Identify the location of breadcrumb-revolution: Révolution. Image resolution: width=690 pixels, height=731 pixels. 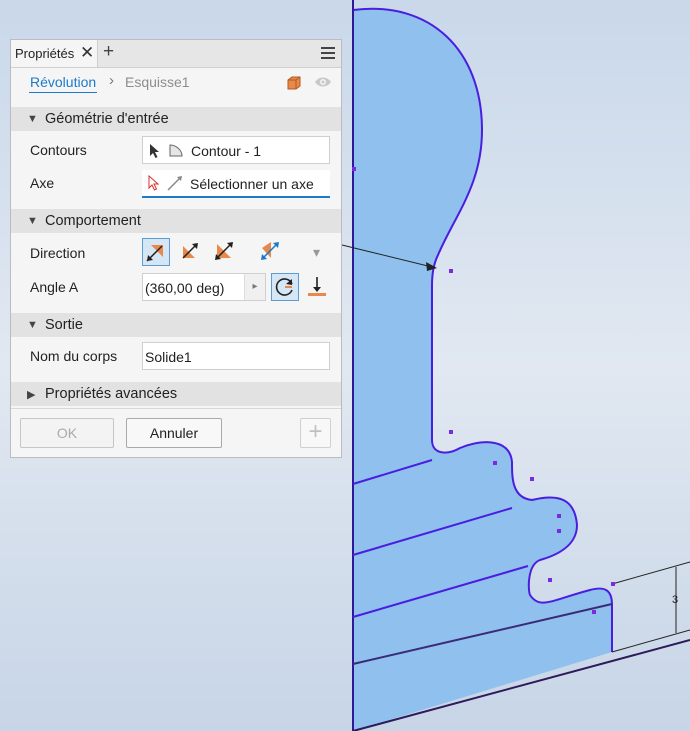
(63, 83).